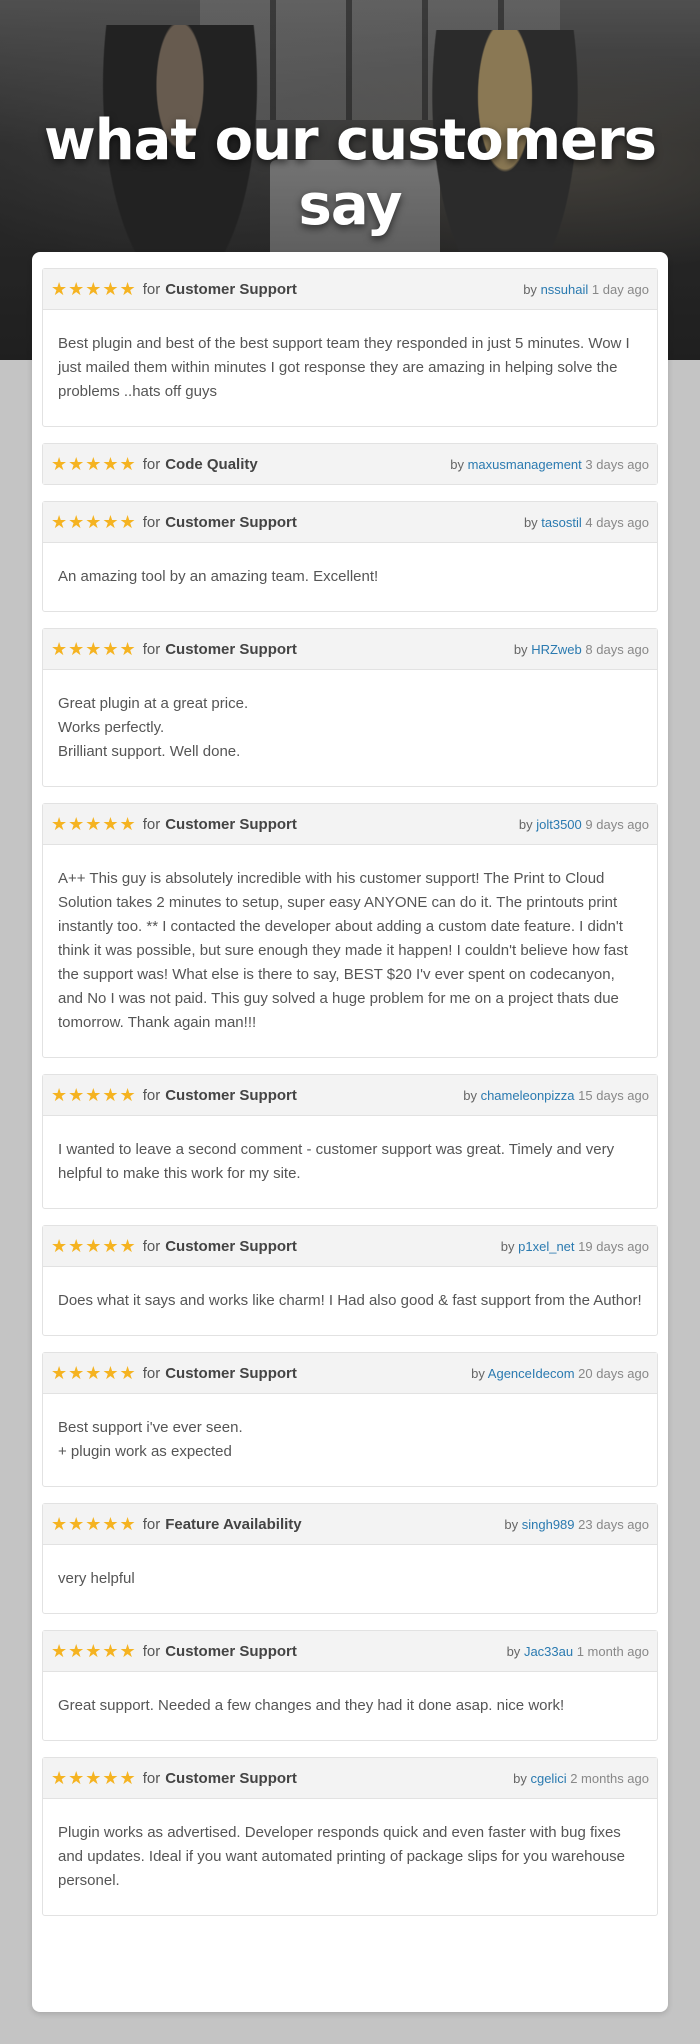  I want to click on review-meta: by p1xel_net 19 days ago, so click(575, 1246).